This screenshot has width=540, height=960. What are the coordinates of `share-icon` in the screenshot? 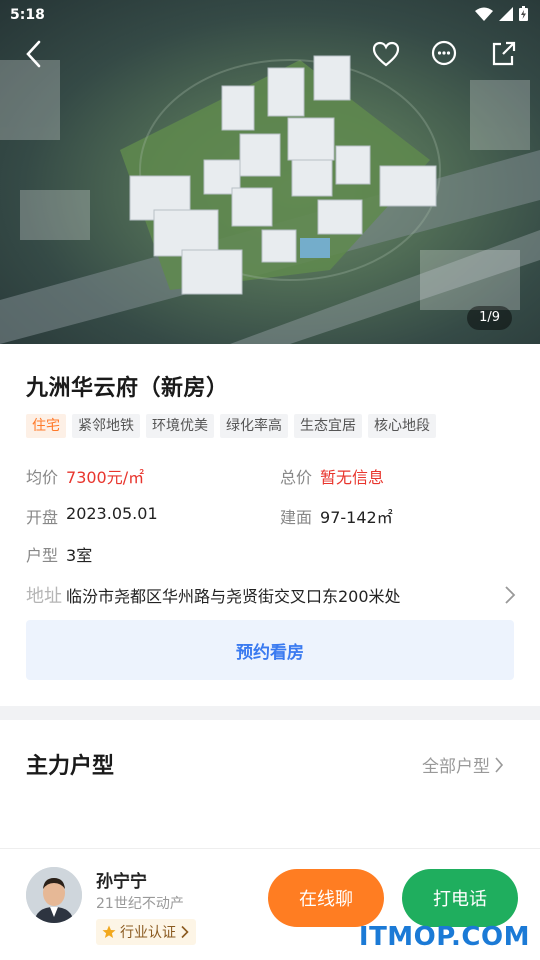 It's located at (504, 53).